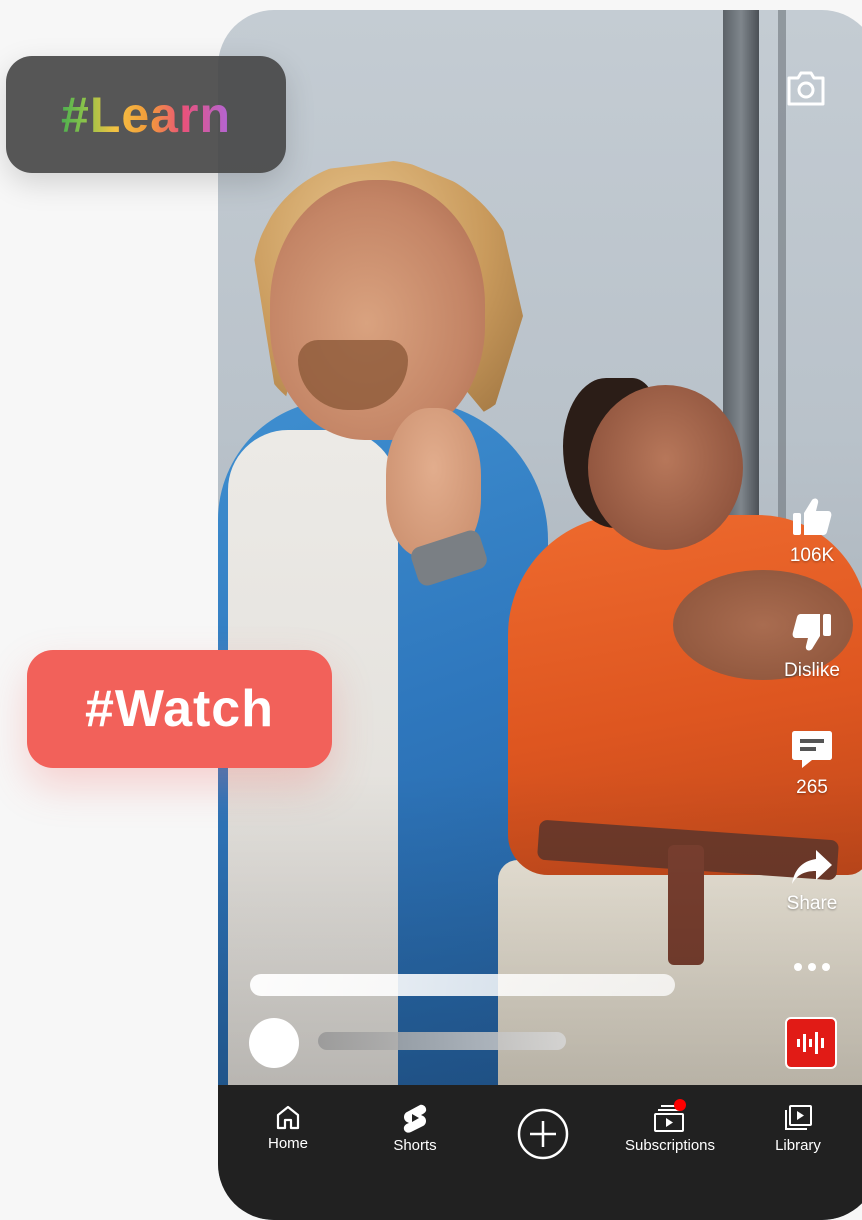 This screenshot has height=1220, width=862. I want to click on camera-icon, so click(806, 88).